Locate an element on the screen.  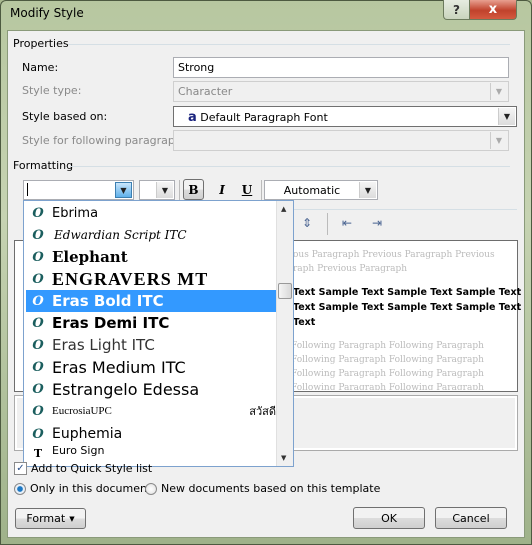
dialog-title: Modify Style is located at coordinates (47, 13).